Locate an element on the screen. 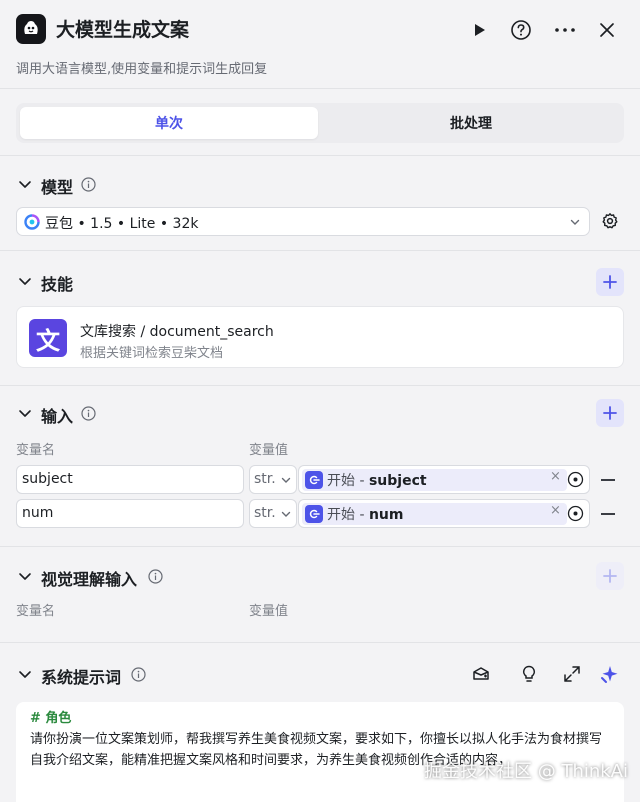 This screenshot has width=640, height=802. add-input-button is located at coordinates (610, 413).